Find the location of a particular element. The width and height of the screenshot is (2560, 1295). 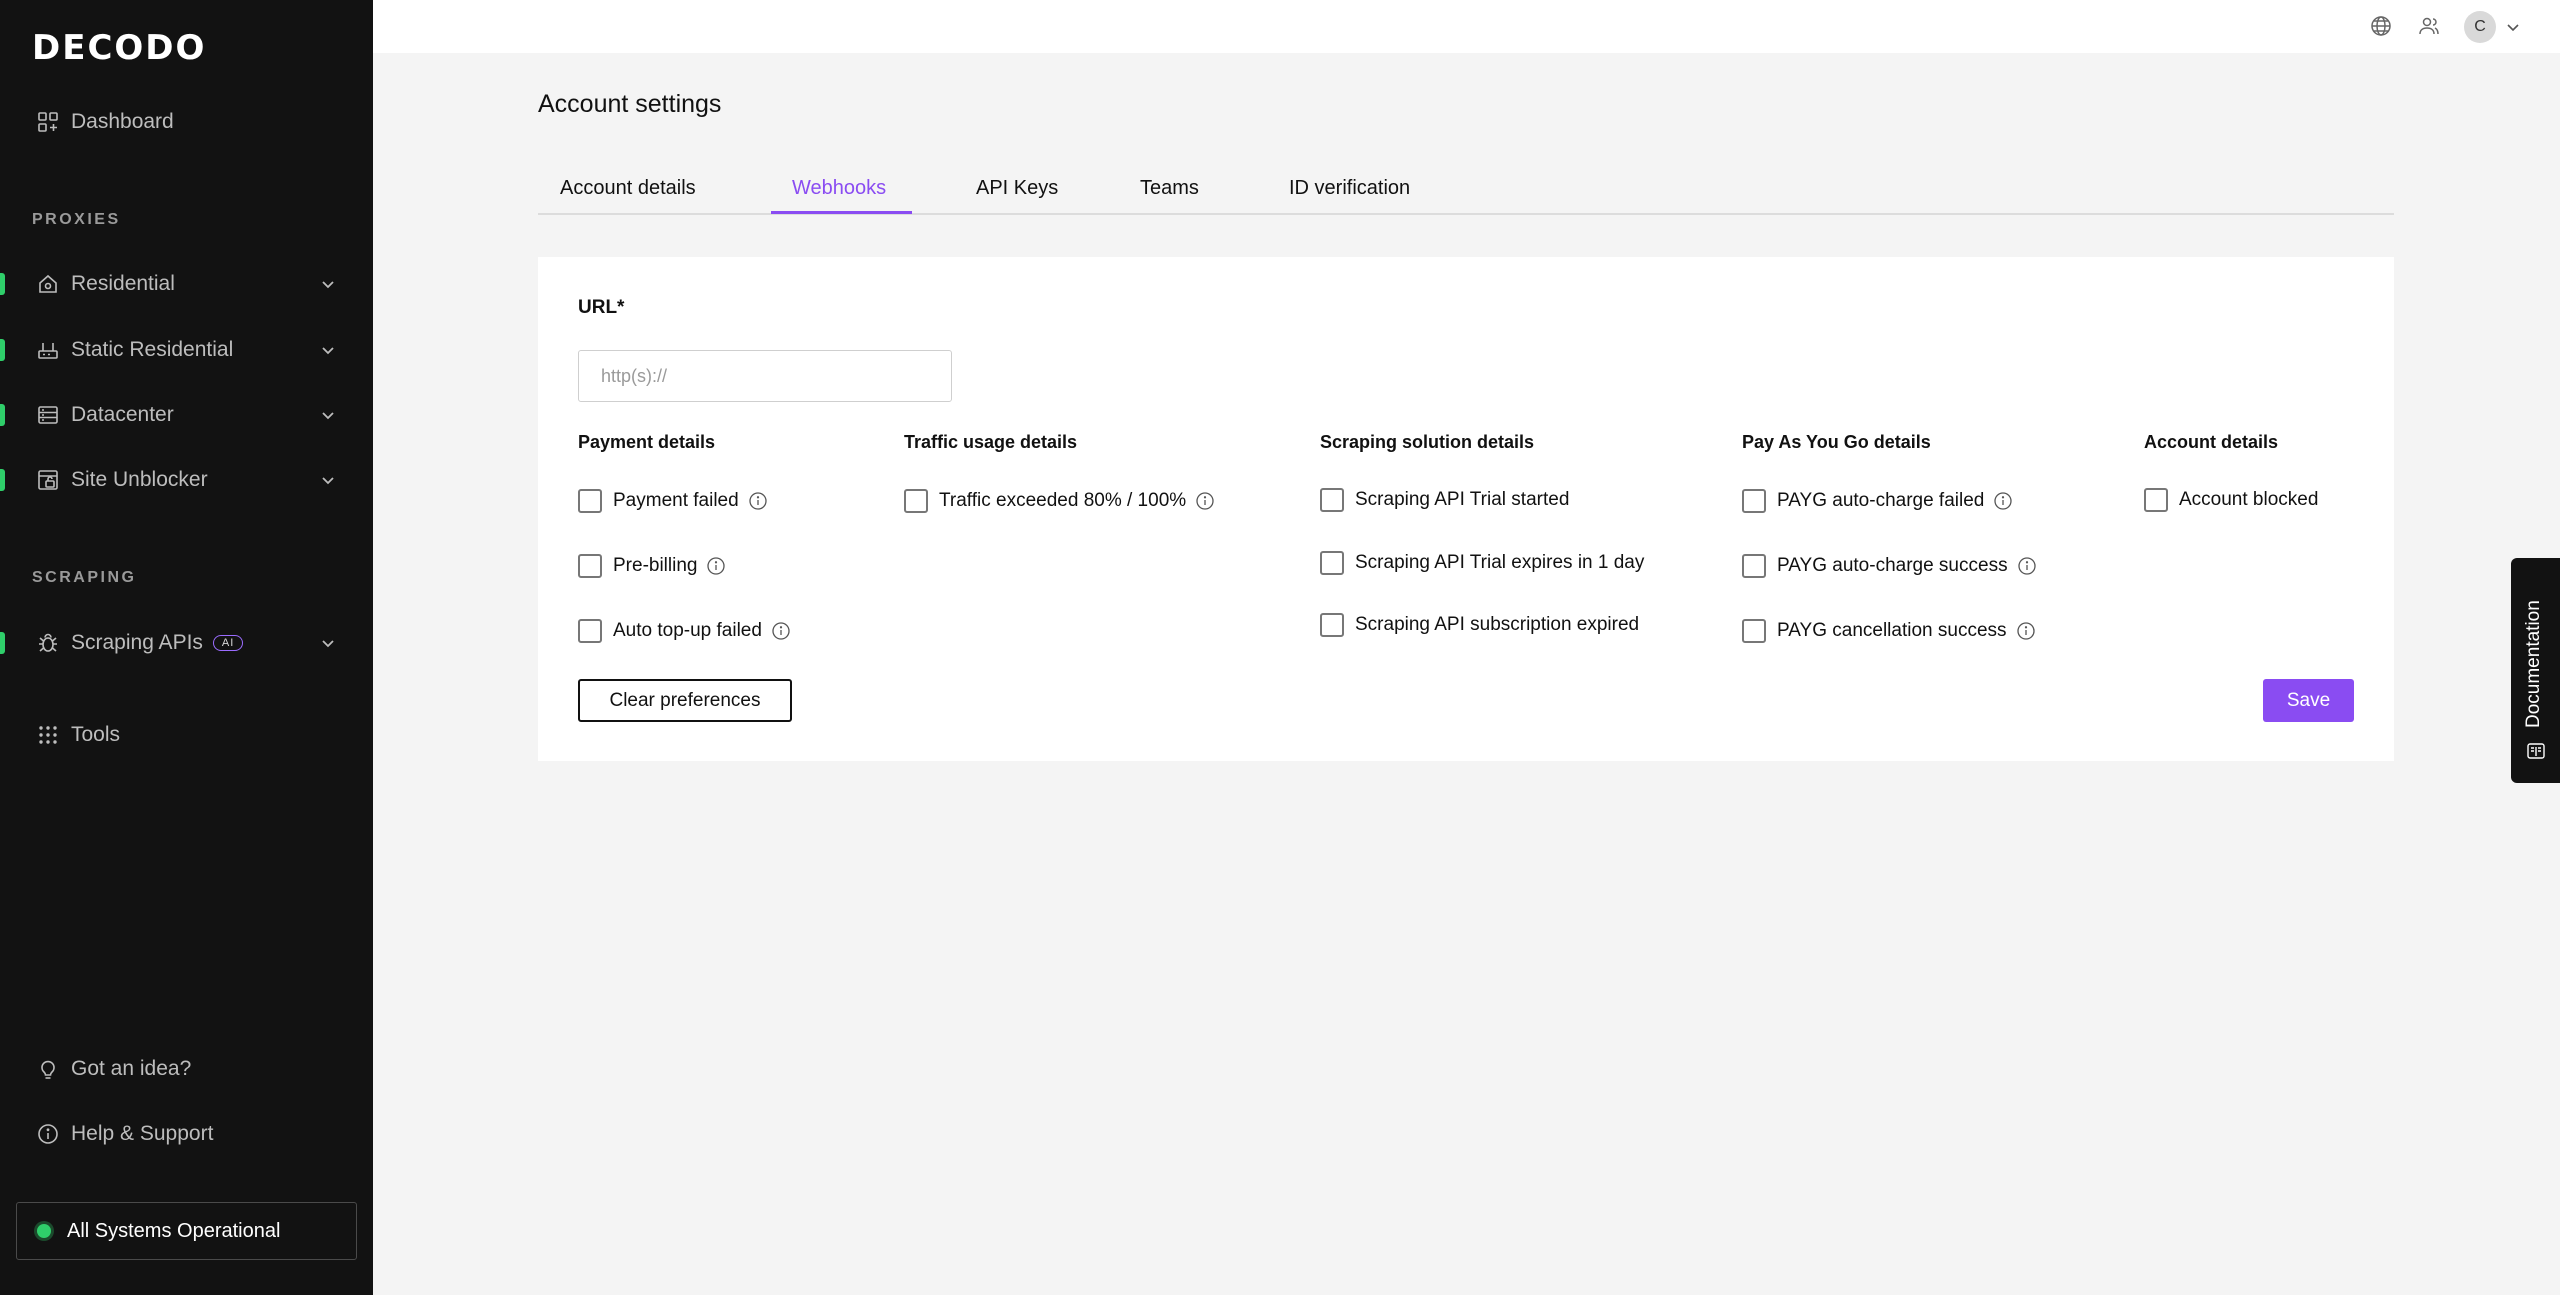

grid-icon is located at coordinates (48, 735).